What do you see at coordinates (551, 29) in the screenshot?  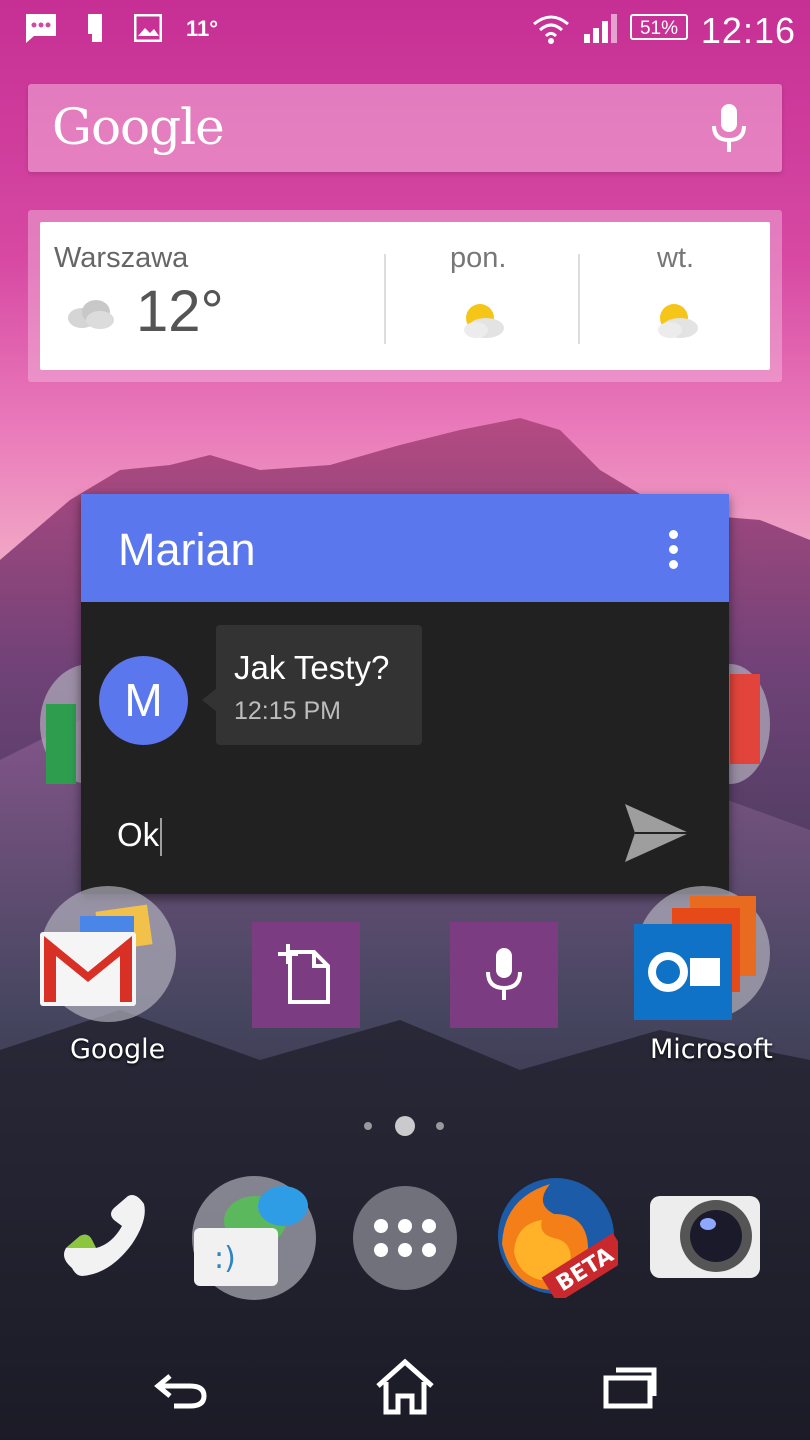 I see `wifi-icon` at bounding box center [551, 29].